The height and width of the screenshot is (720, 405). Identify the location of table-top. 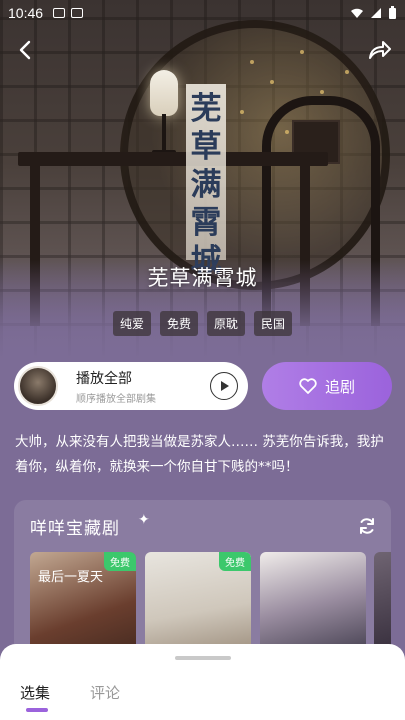
(173, 159).